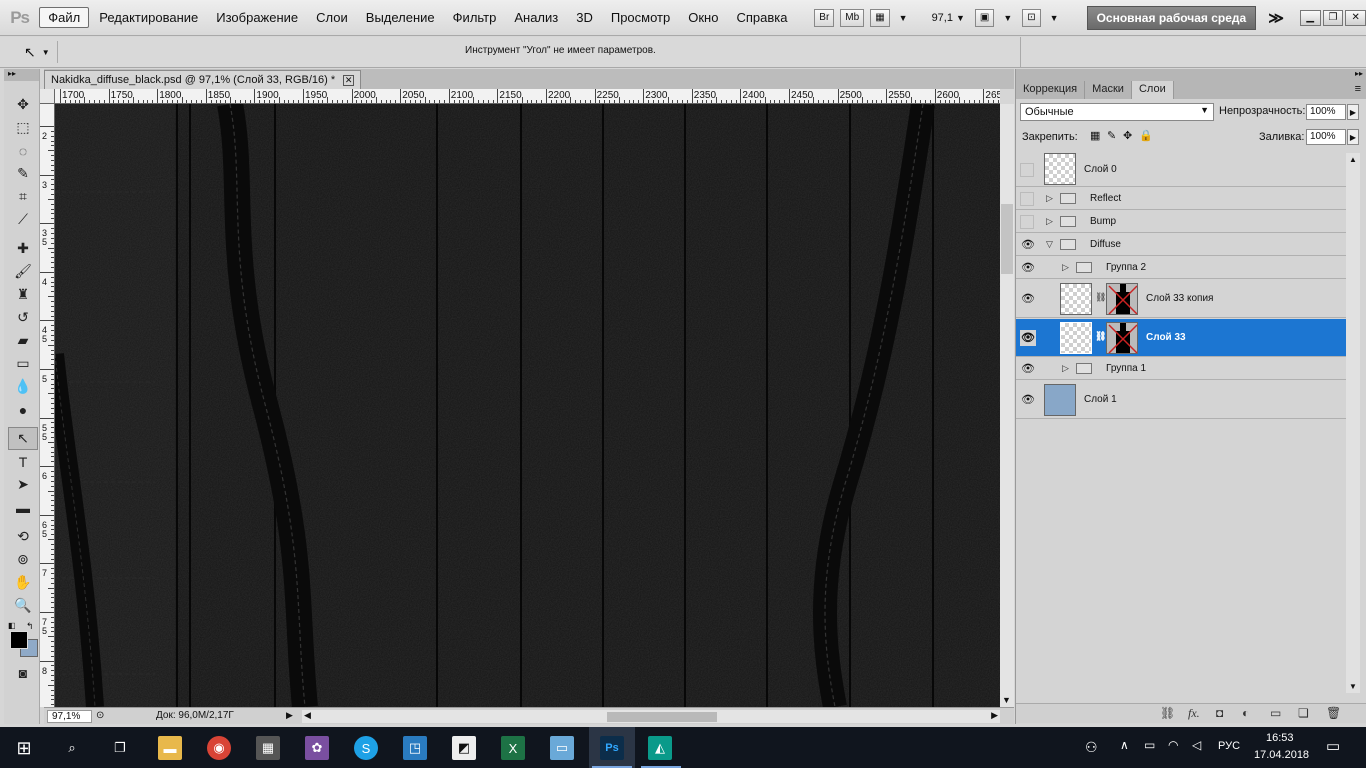  What do you see at coordinates (23, 150) in the screenshot?
I see `lasso-tool-icon: ◌` at bounding box center [23, 150].